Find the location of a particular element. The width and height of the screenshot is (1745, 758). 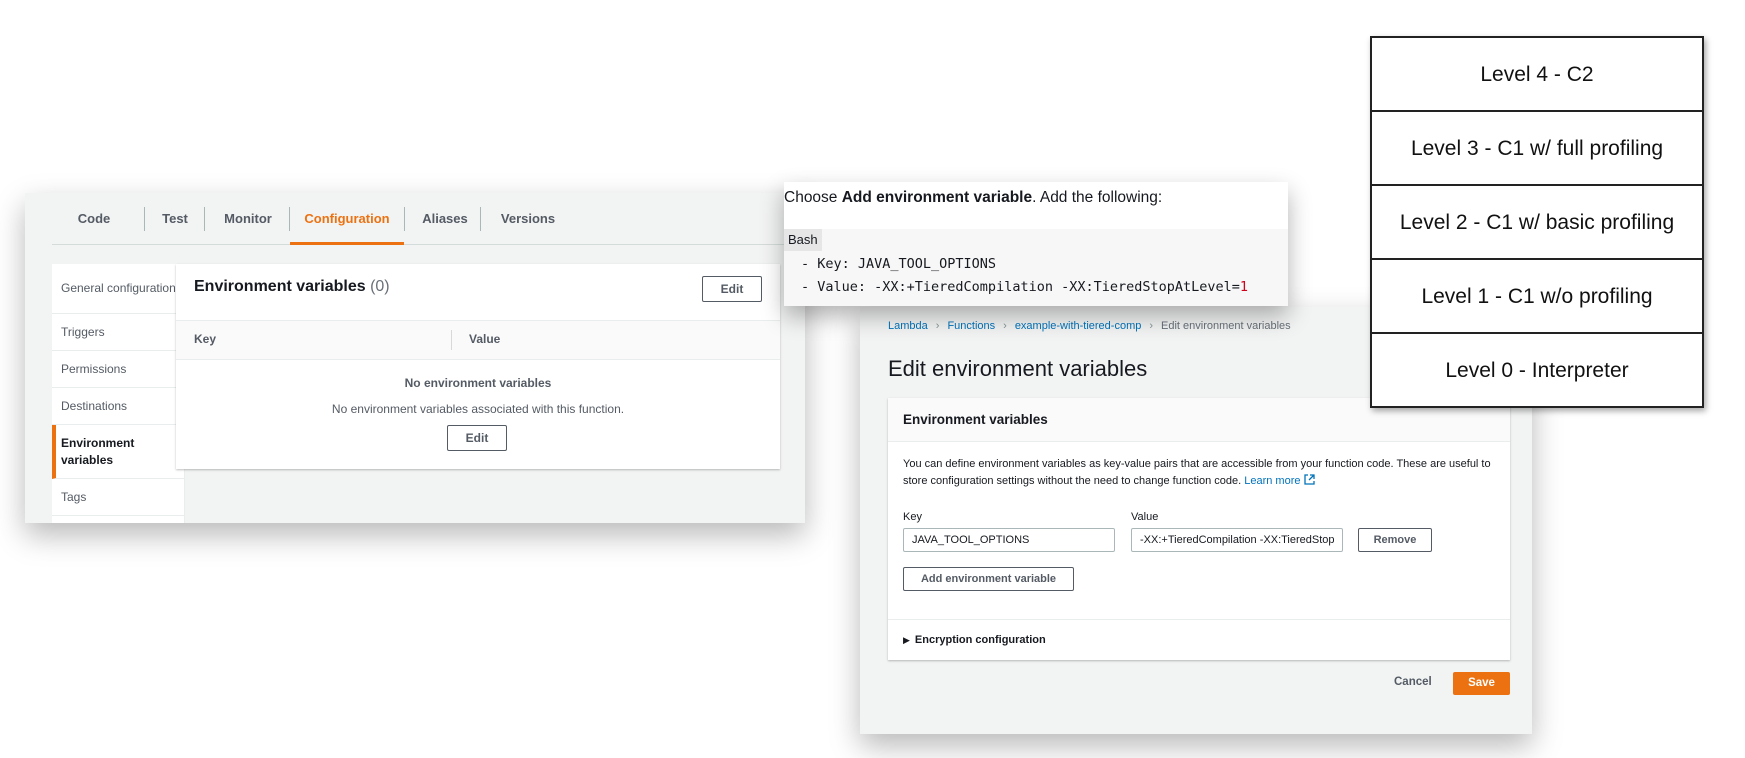

level-3-box: Level 3 - C1 w/ full profiling is located at coordinates (1537, 149).